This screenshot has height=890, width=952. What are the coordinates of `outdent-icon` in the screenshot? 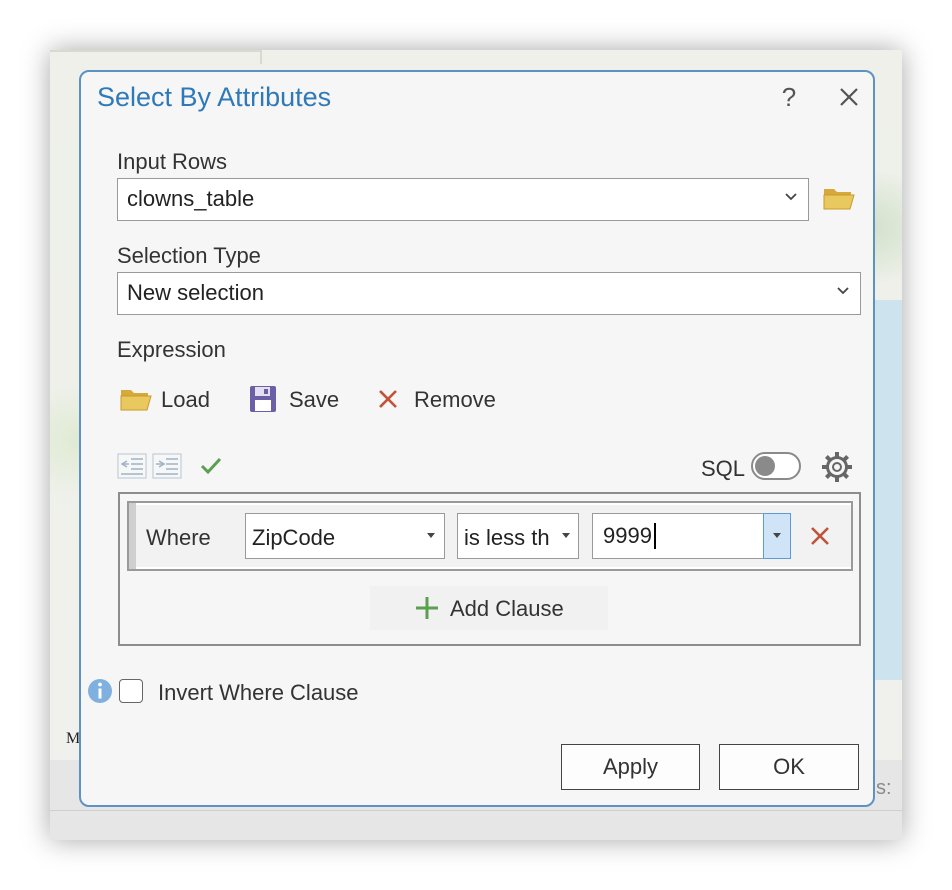 It's located at (132, 466).